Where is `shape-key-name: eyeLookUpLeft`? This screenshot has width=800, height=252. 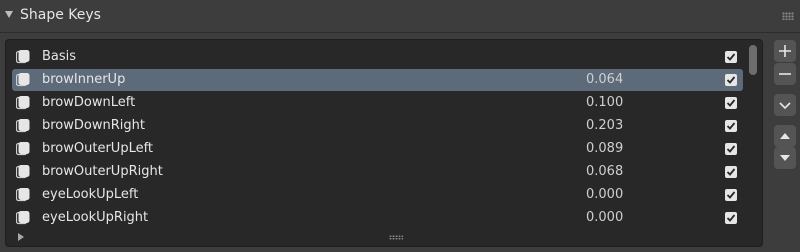
shape-key-name: eyeLookUpLeft is located at coordinates (90, 194).